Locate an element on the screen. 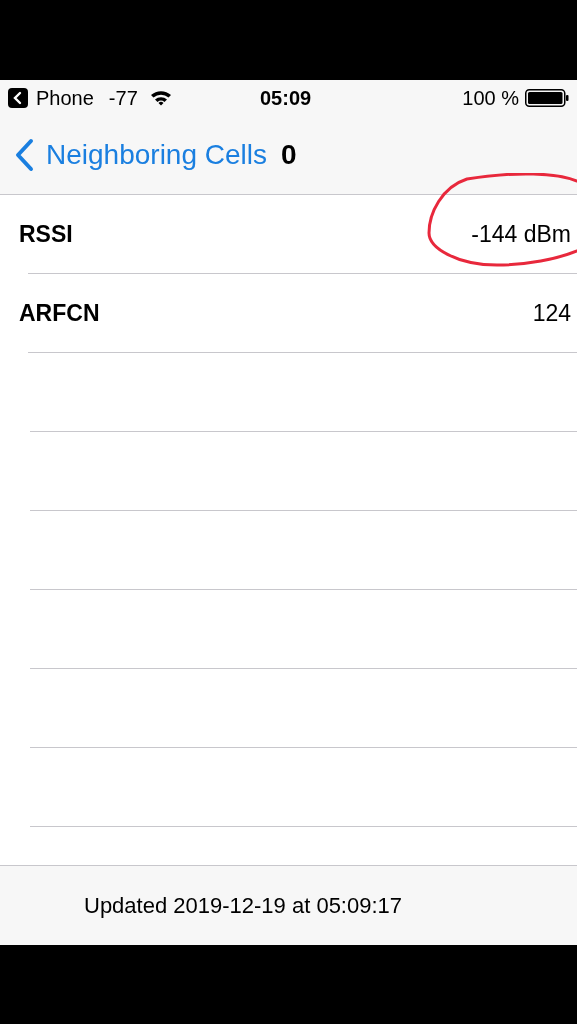 The width and height of the screenshot is (577, 1024). back-button: Neighboring Cells is located at coordinates (140, 154).